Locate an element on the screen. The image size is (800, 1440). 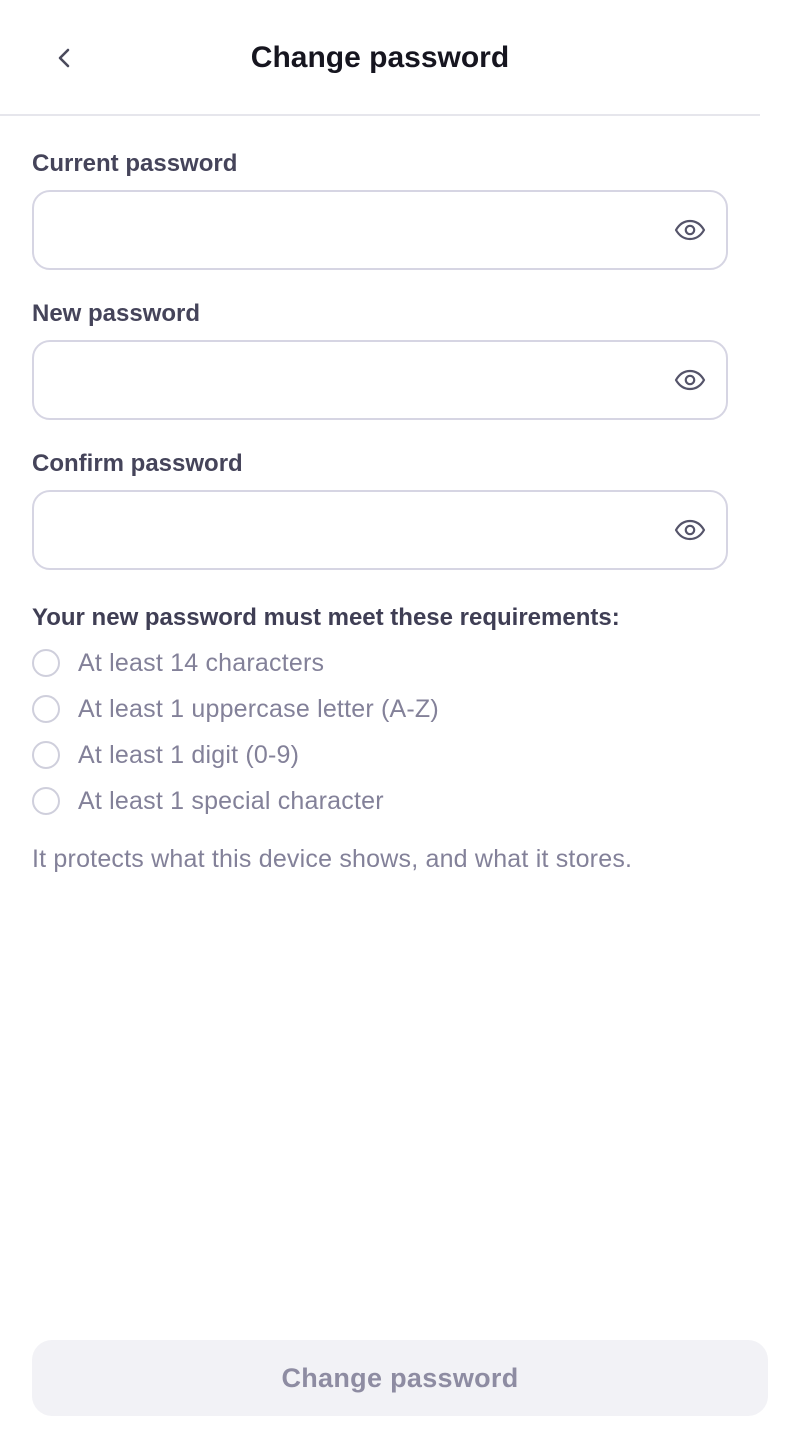
requirement-item: At least 14 characters is located at coordinates (178, 663).